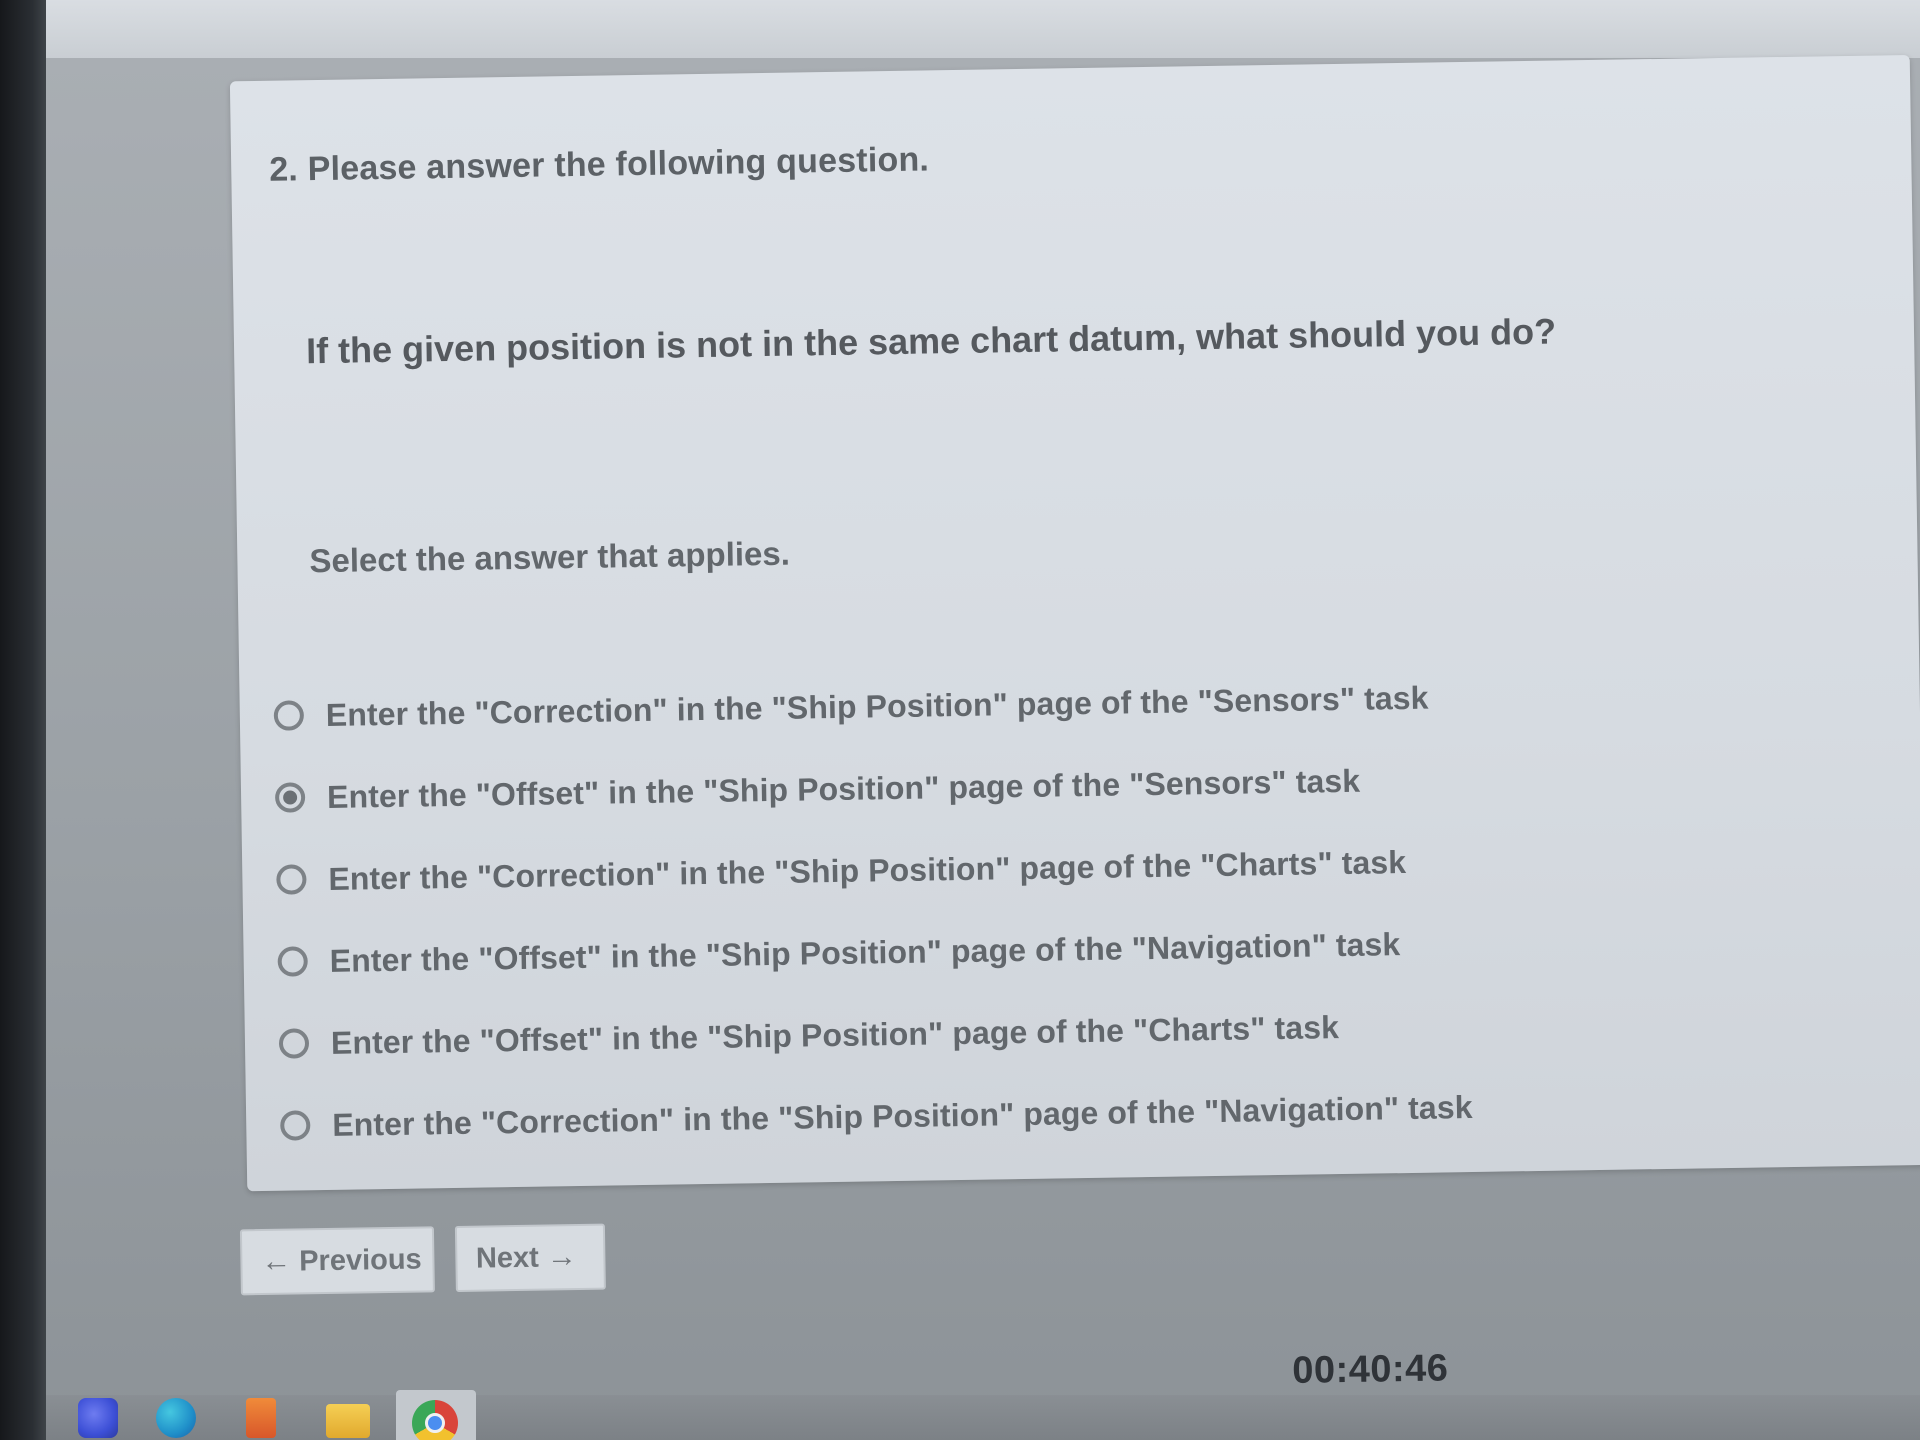  Describe the element at coordinates (276, 1261) in the screenshot. I see `arrow-left-icon: ←` at that location.